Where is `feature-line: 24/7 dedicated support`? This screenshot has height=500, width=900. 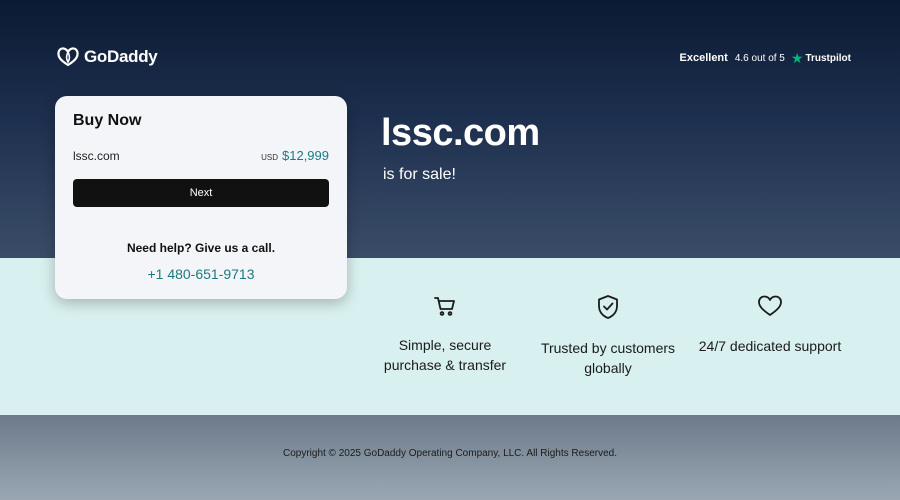
feature-line: 24/7 dedicated support is located at coordinates (770, 346).